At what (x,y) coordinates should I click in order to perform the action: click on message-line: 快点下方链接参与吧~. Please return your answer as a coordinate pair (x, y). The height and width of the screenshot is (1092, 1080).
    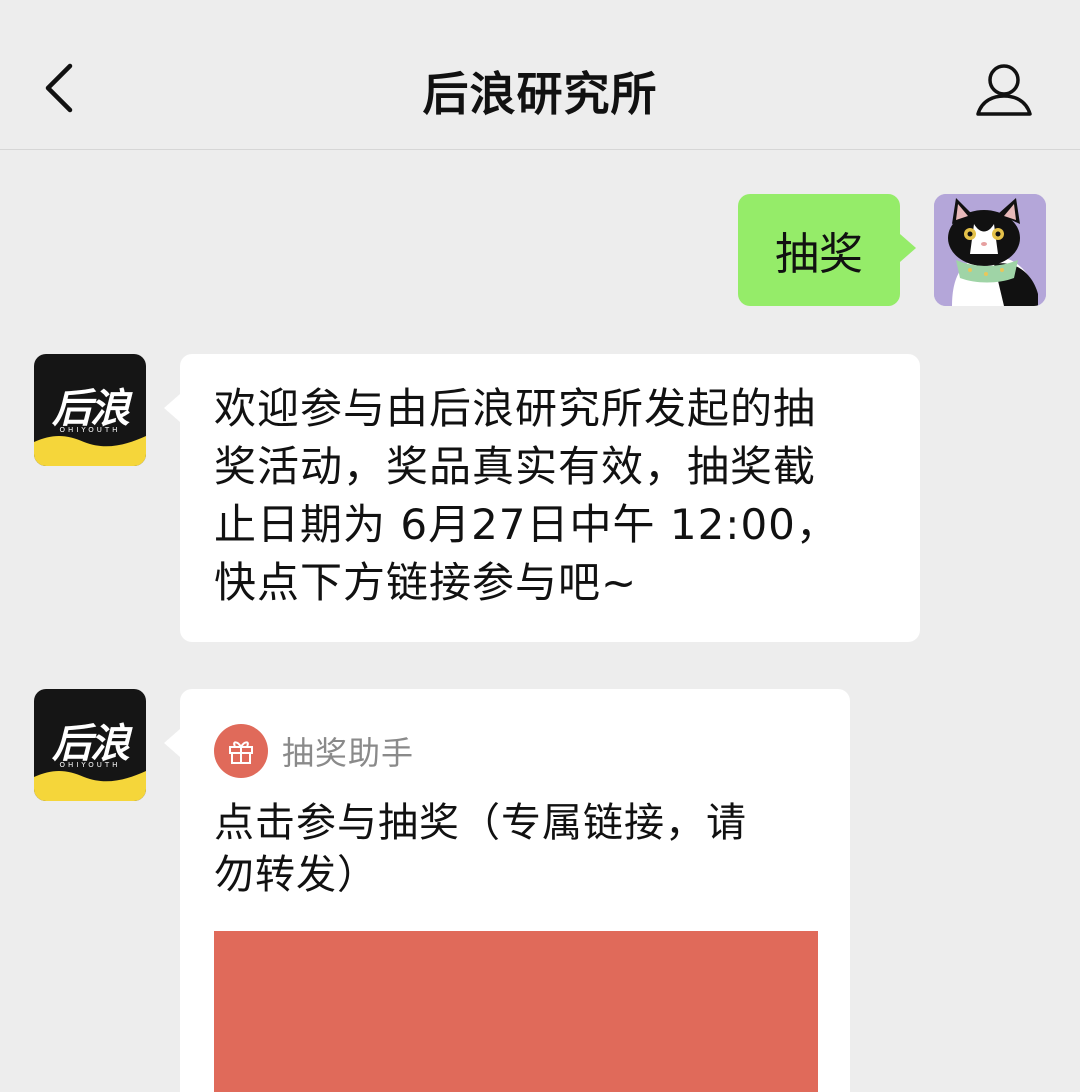
    Looking at the image, I should click on (426, 582).